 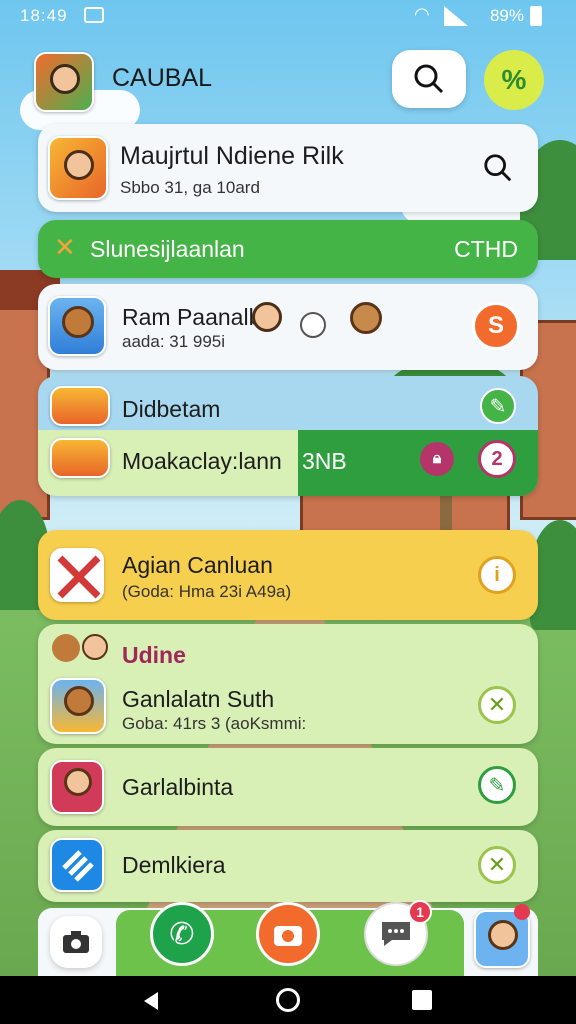 What do you see at coordinates (154, 655) in the screenshot?
I see `section-title: Udine` at bounding box center [154, 655].